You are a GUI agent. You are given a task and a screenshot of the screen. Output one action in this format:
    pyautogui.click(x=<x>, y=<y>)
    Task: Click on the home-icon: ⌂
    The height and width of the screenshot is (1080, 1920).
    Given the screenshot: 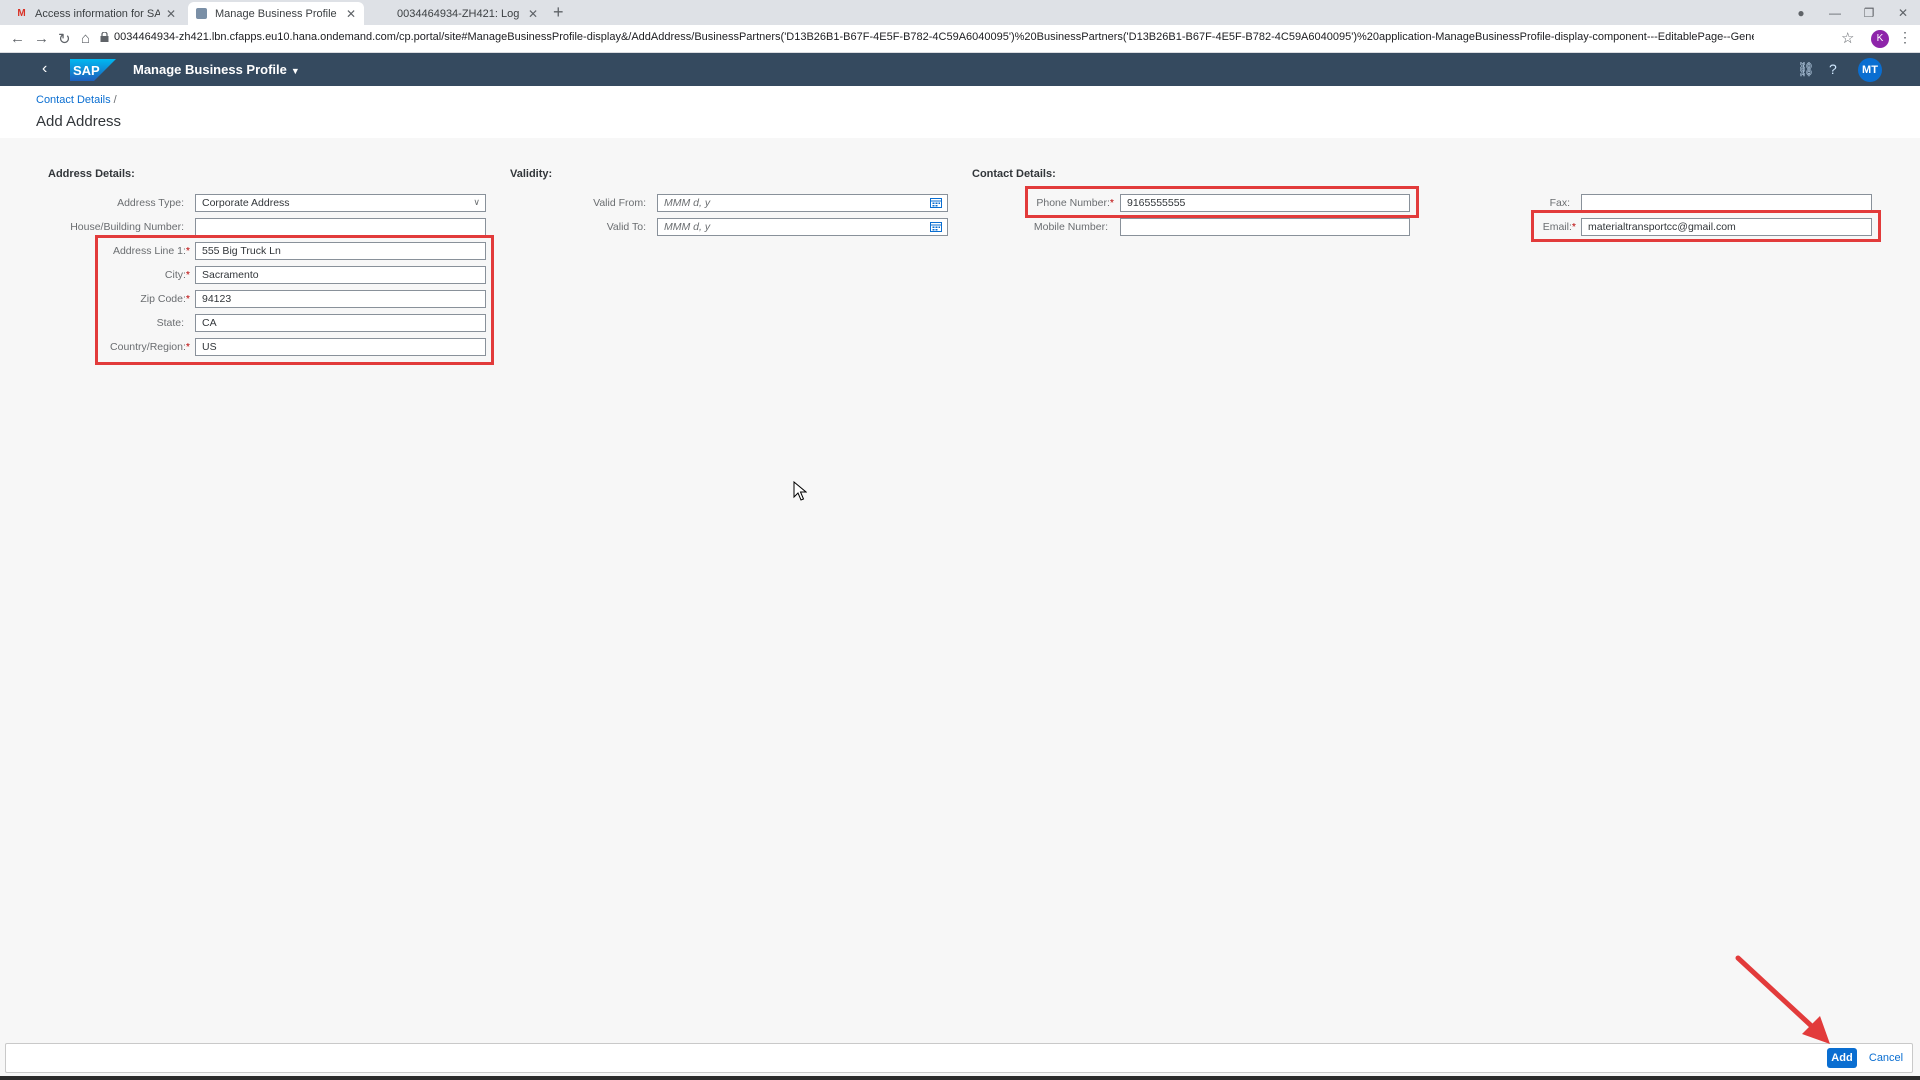 What is the action you would take?
    pyautogui.click(x=85, y=38)
    